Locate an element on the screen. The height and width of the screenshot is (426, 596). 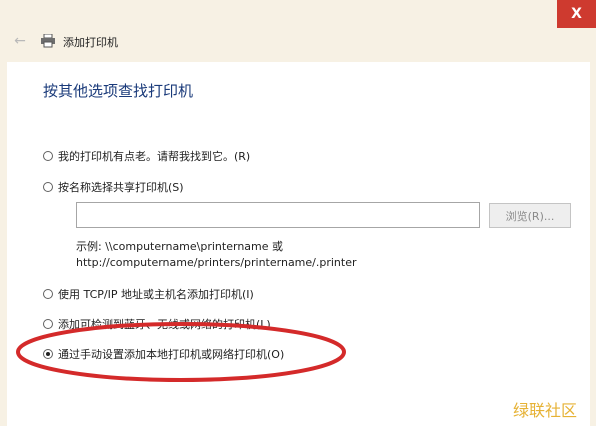
radio-button-selected is located at coordinates (48, 354).